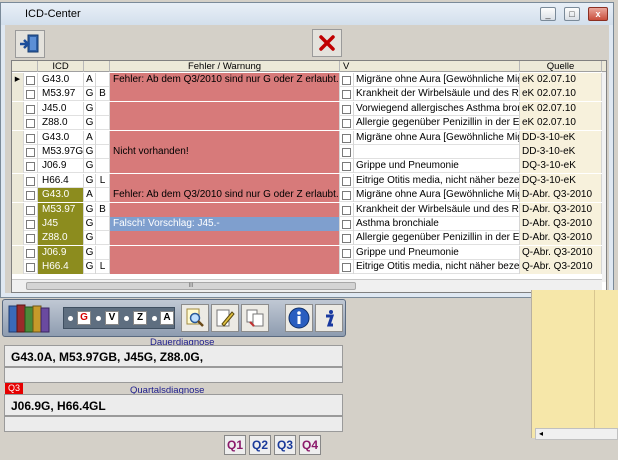  Describe the element at coordinates (61, 66) in the screenshot. I see `header-icd: ICD` at that location.